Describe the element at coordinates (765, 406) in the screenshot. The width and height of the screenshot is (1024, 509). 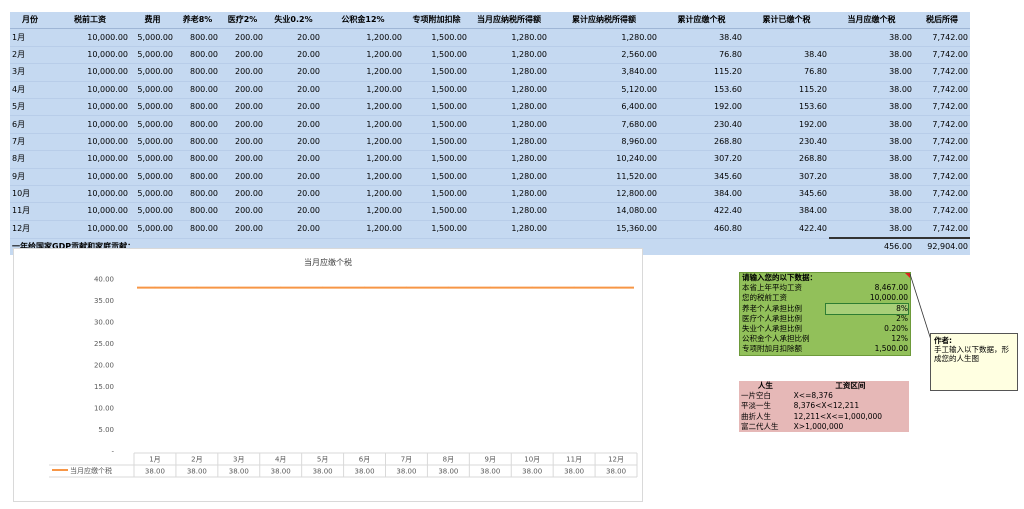
I see `life-type: 平淡一生` at that location.